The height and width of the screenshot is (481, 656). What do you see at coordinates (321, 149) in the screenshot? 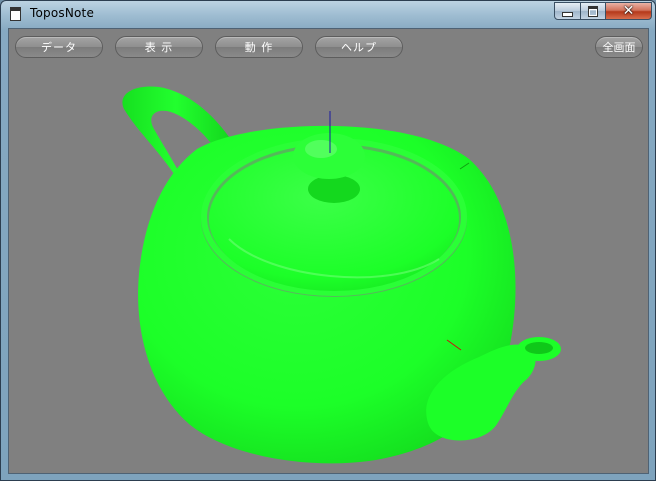
I see `knob-highlight` at bounding box center [321, 149].